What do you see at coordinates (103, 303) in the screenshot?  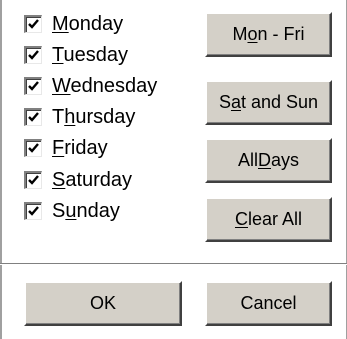 I see `ok-button: OK` at bounding box center [103, 303].